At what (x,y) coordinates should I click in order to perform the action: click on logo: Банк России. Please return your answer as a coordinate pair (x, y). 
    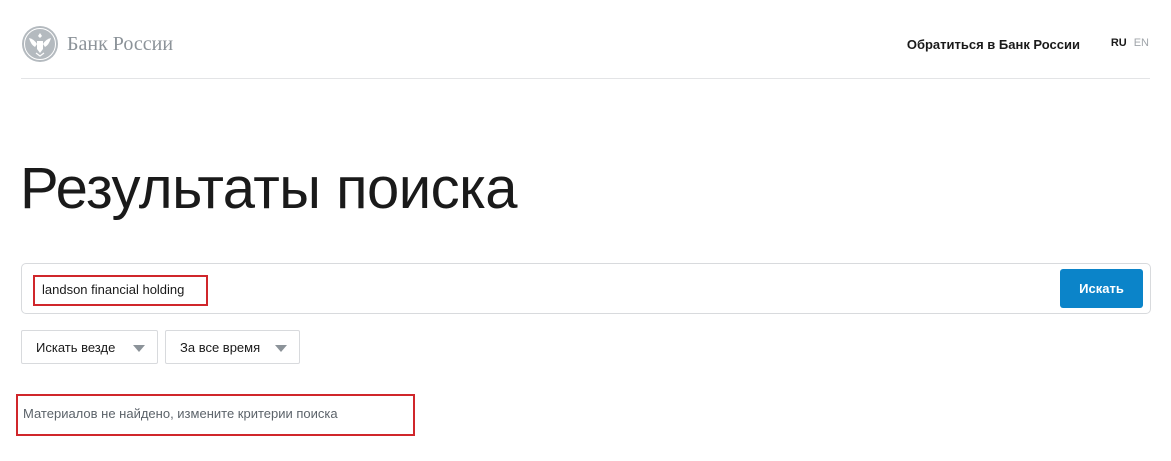
    Looking at the image, I should click on (97, 44).